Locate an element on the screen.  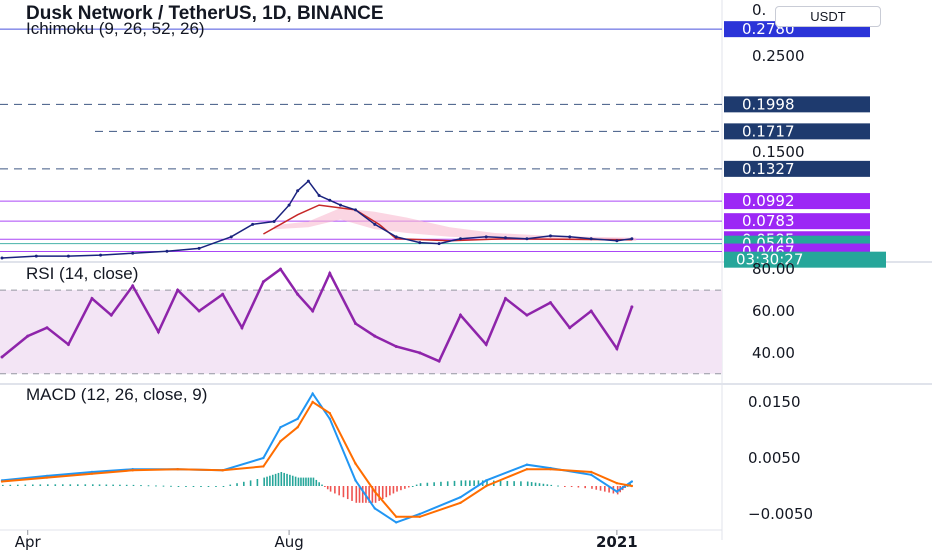
macd-pane-label: MACD (12, 26, close, 9) is located at coordinates (116, 395).